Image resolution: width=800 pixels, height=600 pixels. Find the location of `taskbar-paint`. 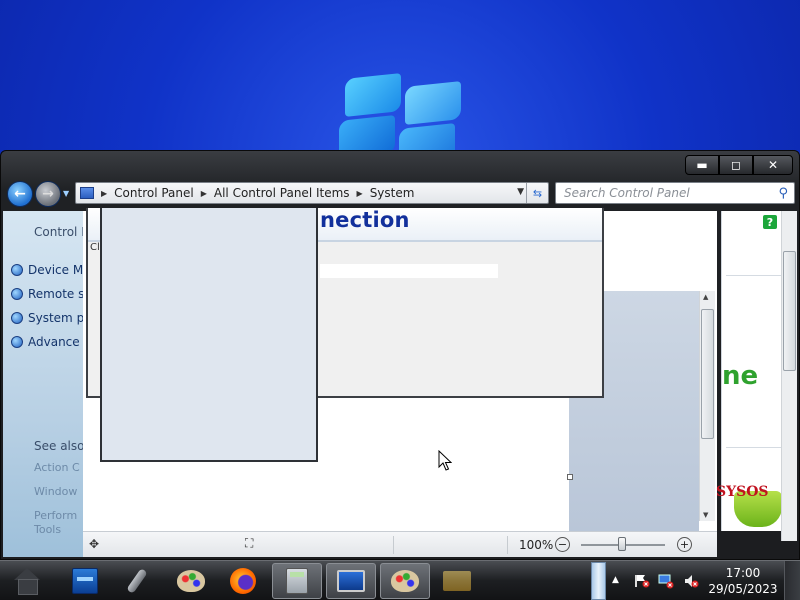

taskbar-paint is located at coordinates (191, 581).